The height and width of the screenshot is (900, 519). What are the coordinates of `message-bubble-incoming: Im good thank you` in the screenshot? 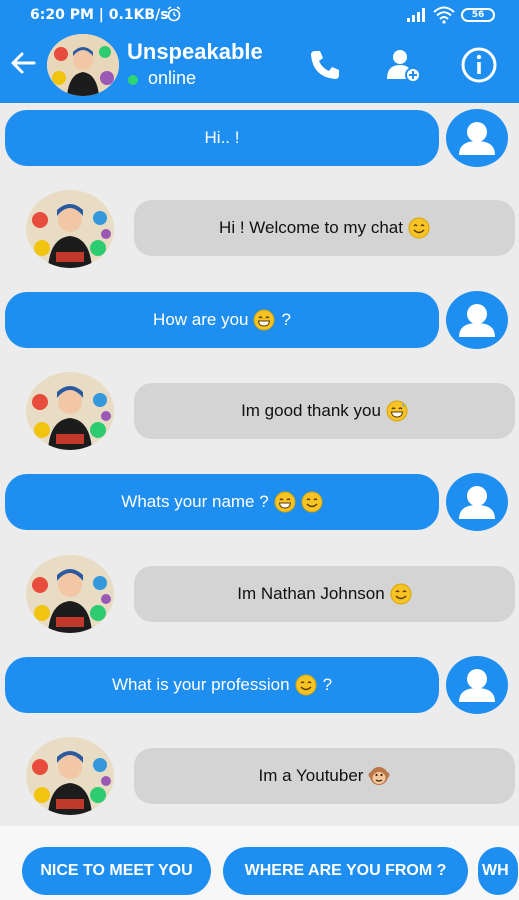 It's located at (324, 411).